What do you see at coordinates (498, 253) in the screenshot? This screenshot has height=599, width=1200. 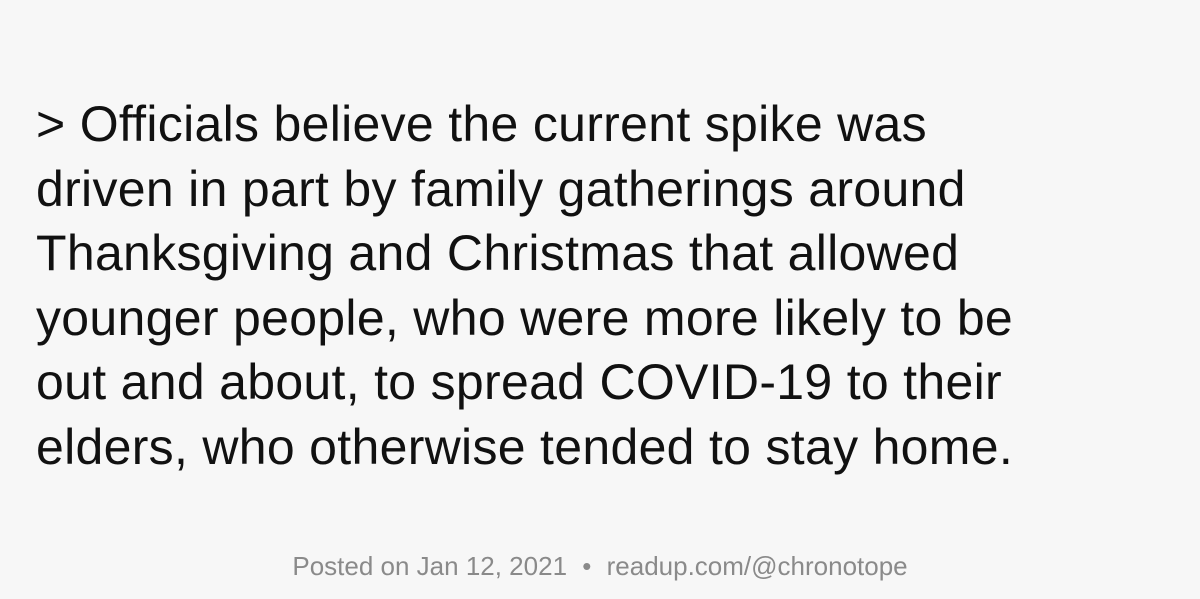 I see `quote-line: Thanksgiving and Christmas that allowed` at bounding box center [498, 253].